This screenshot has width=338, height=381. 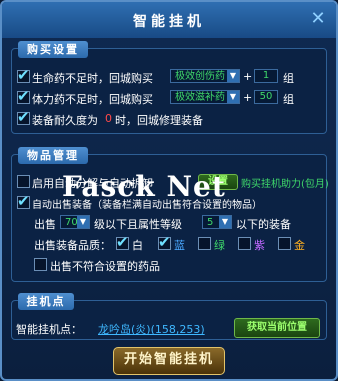 What do you see at coordinates (266, 97) in the screenshot?
I see `mp-qty-input: 50` at bounding box center [266, 97].